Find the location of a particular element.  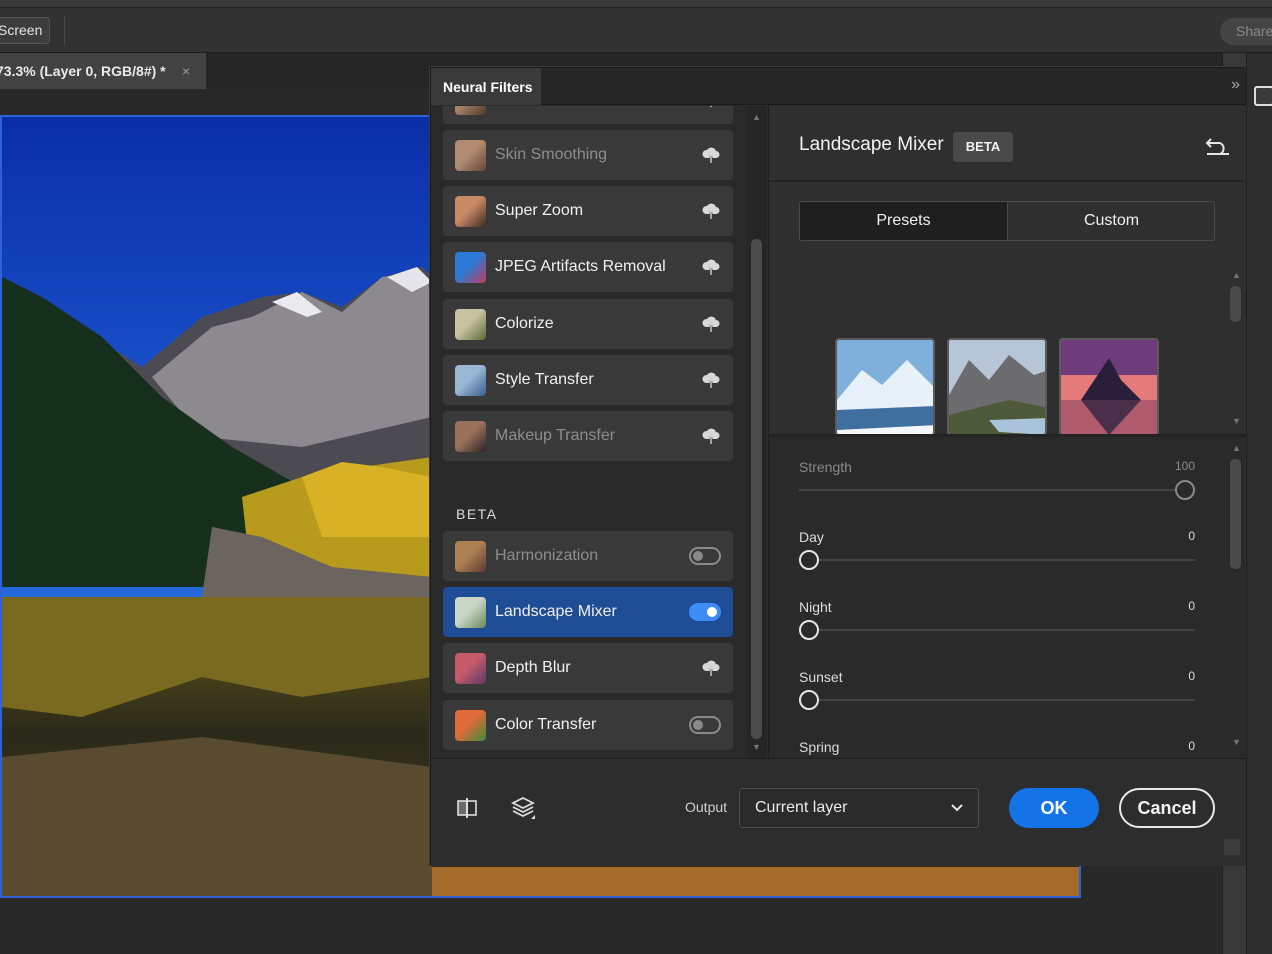

slider-day: Day 0 is located at coordinates (997, 559).